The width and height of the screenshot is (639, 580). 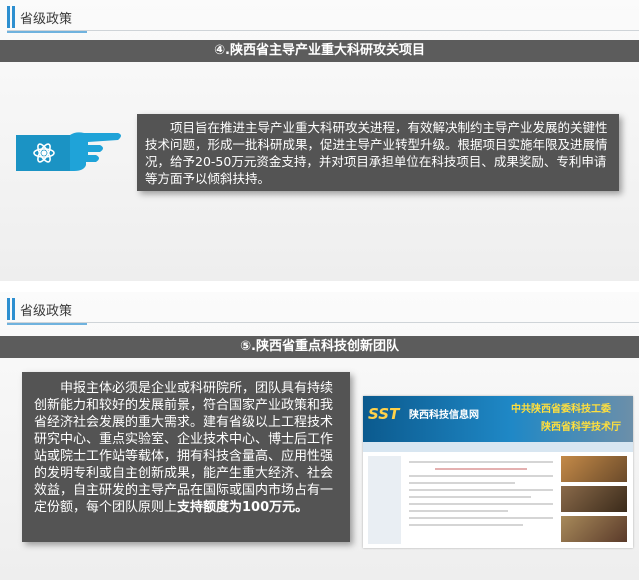 What do you see at coordinates (581, 427) in the screenshot?
I see `website-slogan: 陕西省科学技术厅` at bounding box center [581, 427].